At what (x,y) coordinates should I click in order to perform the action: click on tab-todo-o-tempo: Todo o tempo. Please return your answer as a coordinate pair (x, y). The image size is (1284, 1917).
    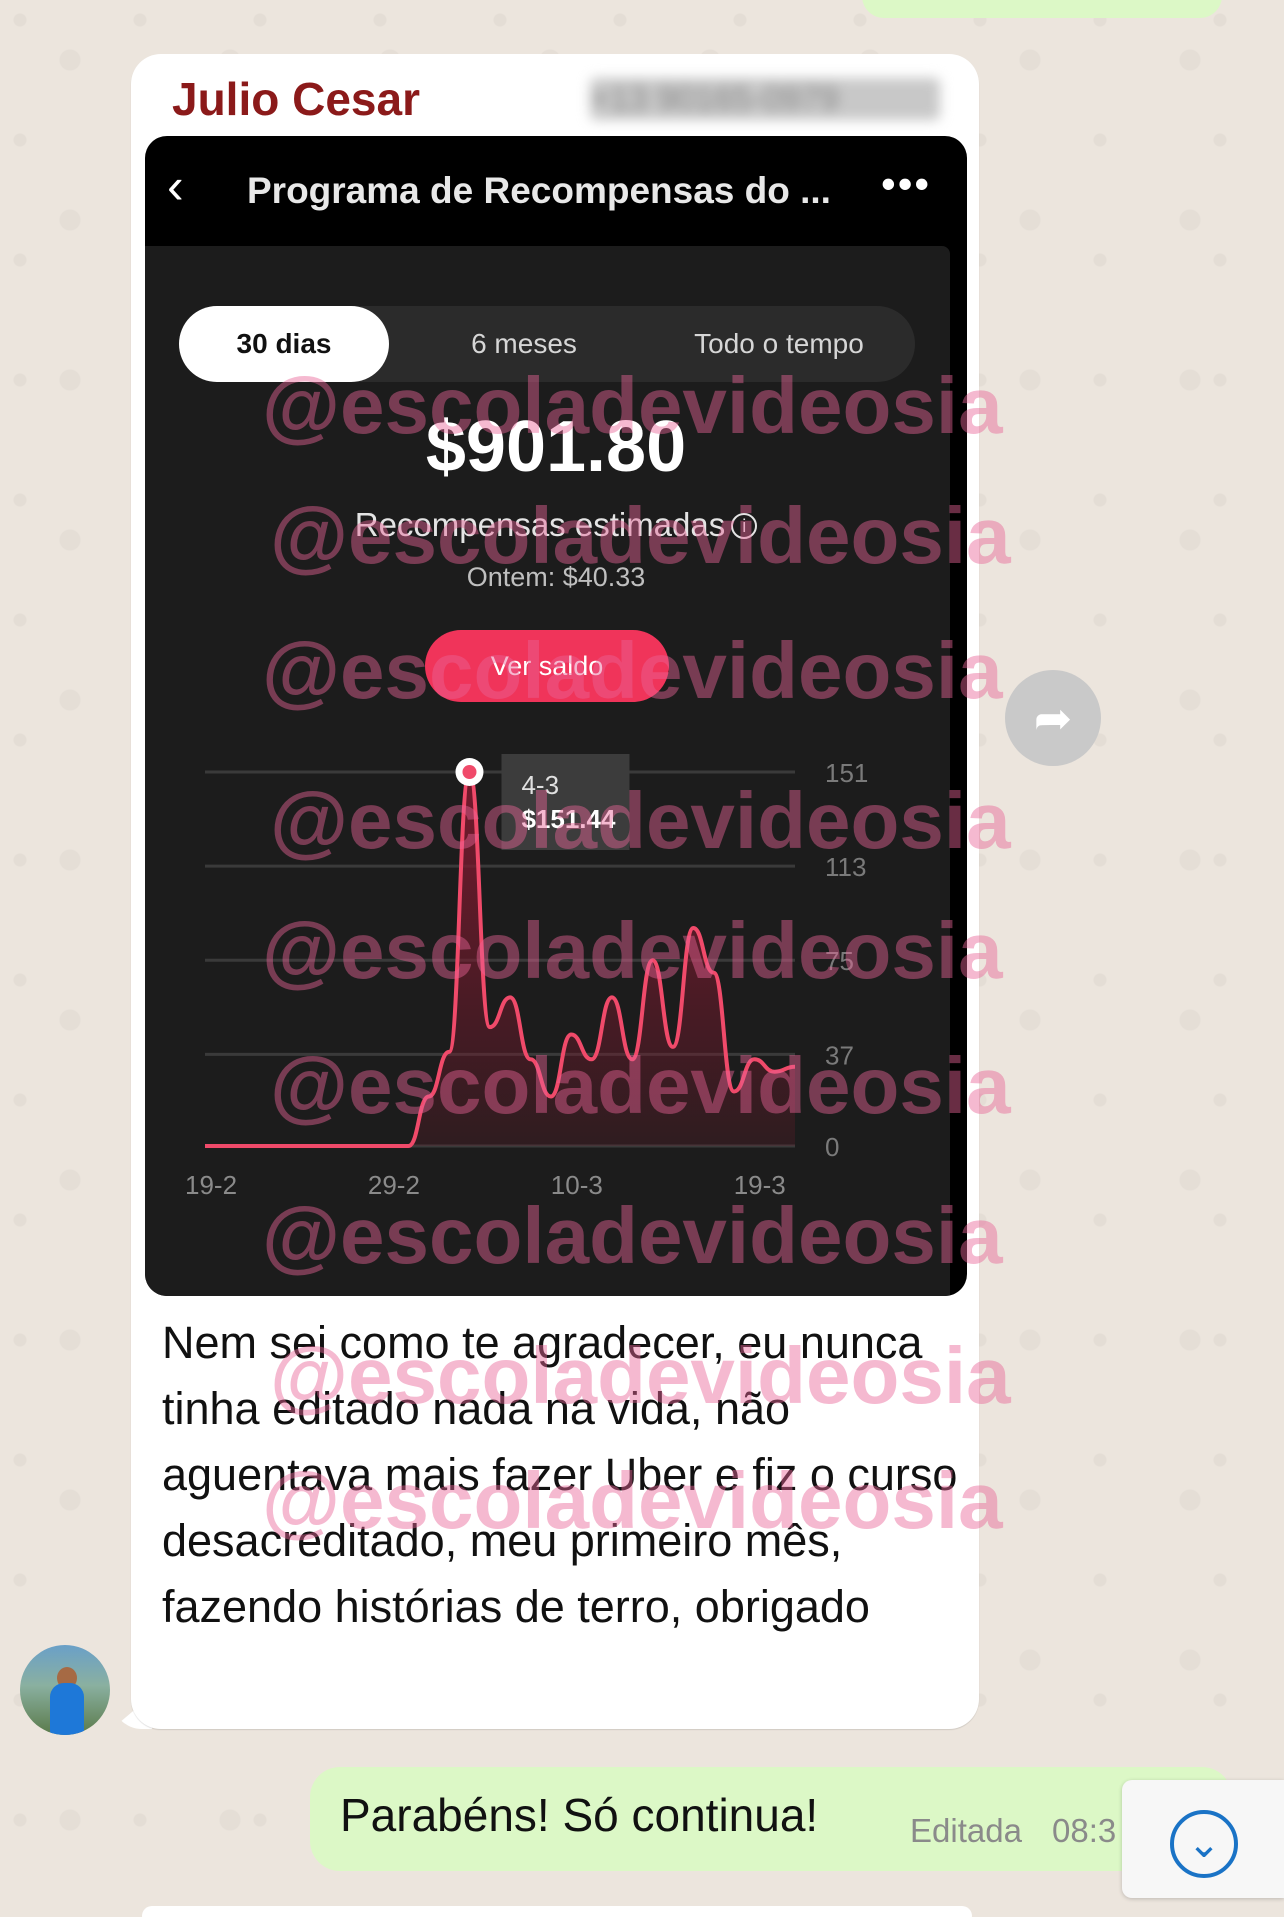
    Looking at the image, I should click on (779, 343).